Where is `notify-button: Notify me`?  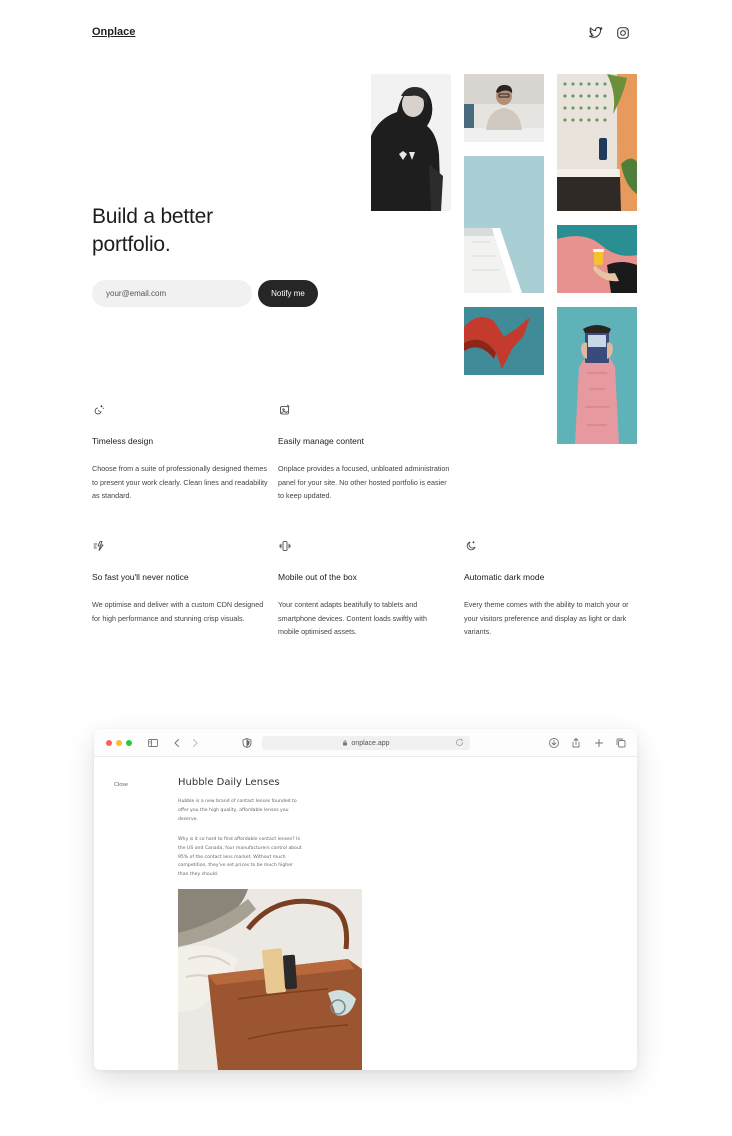
notify-button: Notify me is located at coordinates (288, 293).